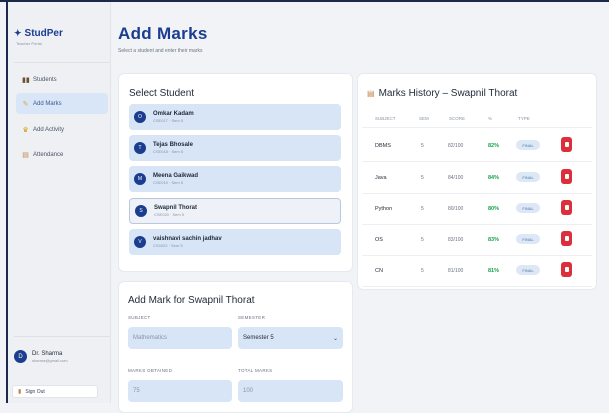 The width and height of the screenshot is (609, 413). I want to click on sidebar-item-students: ▮▮ Students, so click(62, 79).